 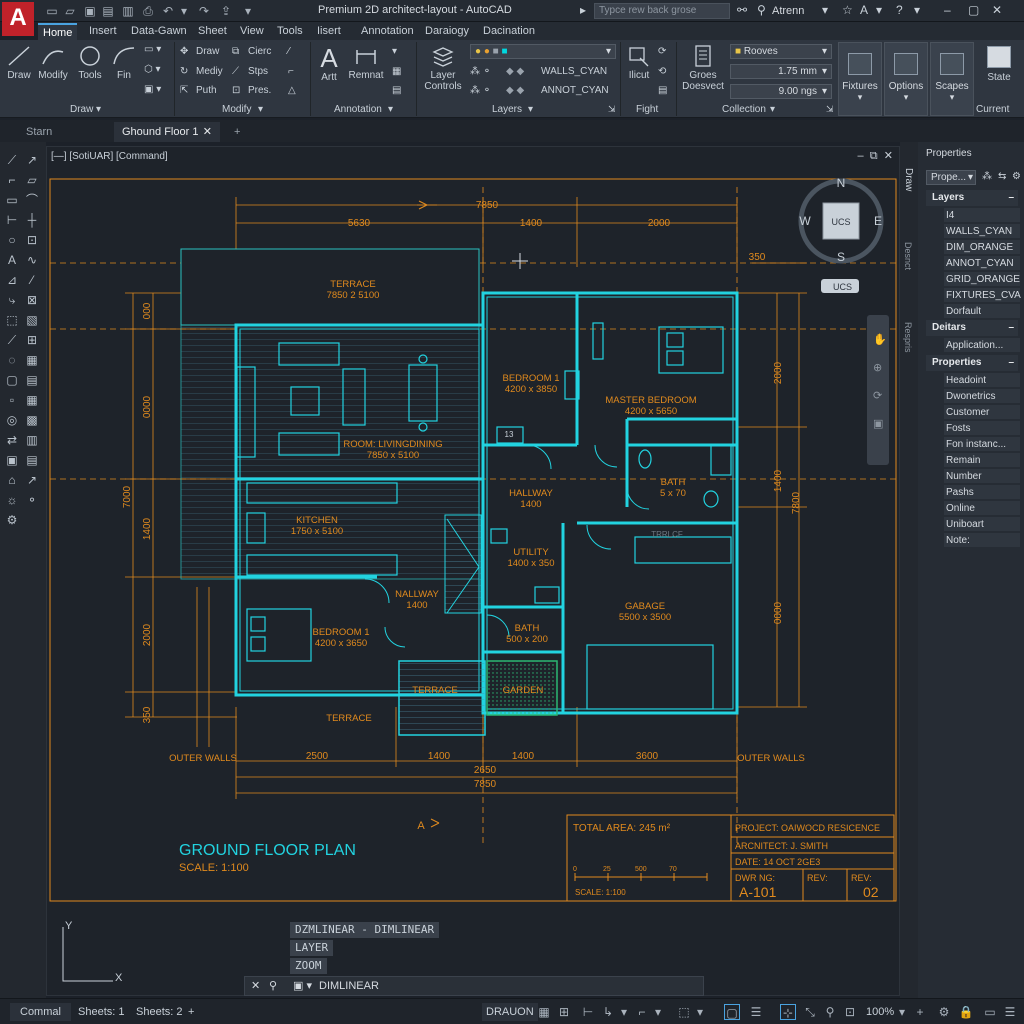 What do you see at coordinates (880, 339) in the screenshot?
I see `pan-icon: ✋` at bounding box center [880, 339].